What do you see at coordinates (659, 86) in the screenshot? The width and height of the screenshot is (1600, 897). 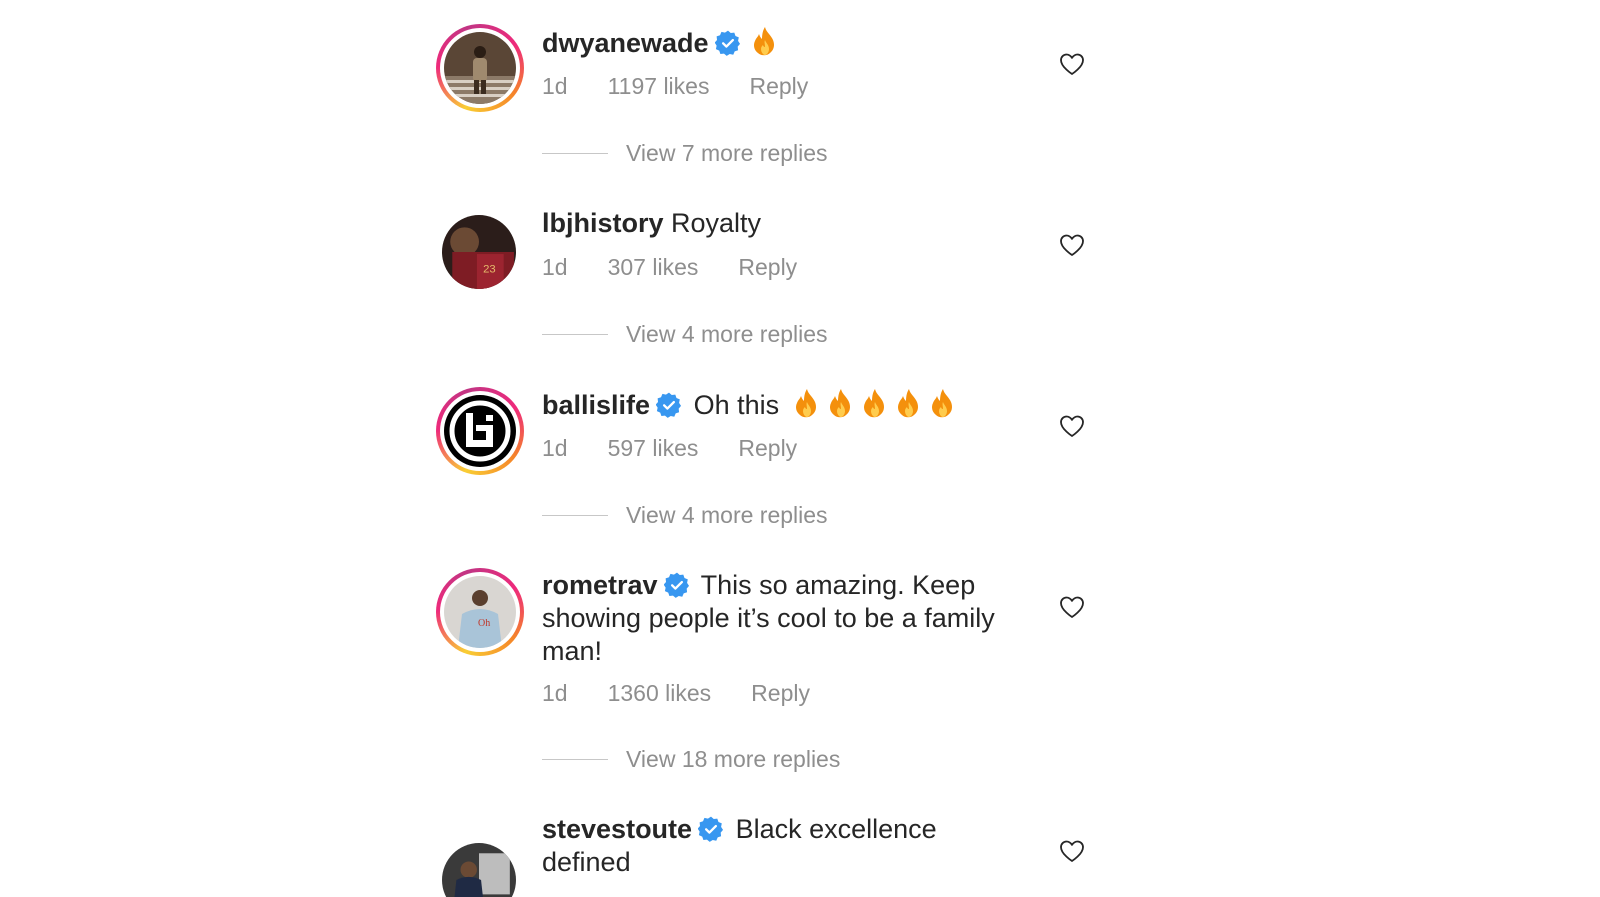 I see `like-count: 1197 likes` at bounding box center [659, 86].